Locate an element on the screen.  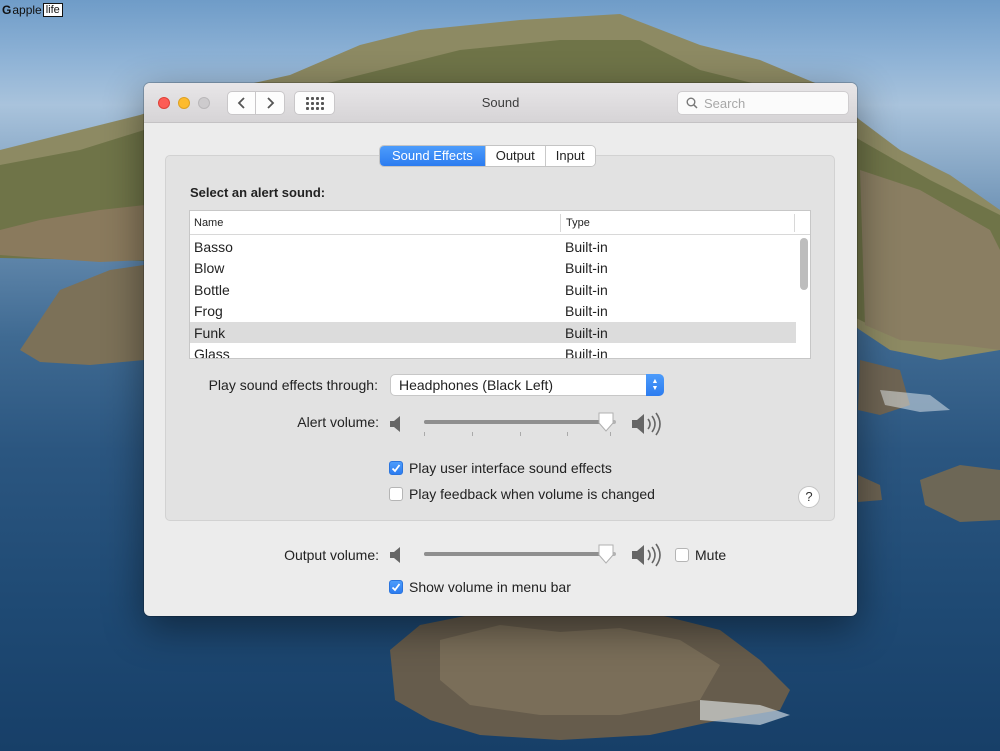
output-volume-fill is located at coordinates (515, 554).